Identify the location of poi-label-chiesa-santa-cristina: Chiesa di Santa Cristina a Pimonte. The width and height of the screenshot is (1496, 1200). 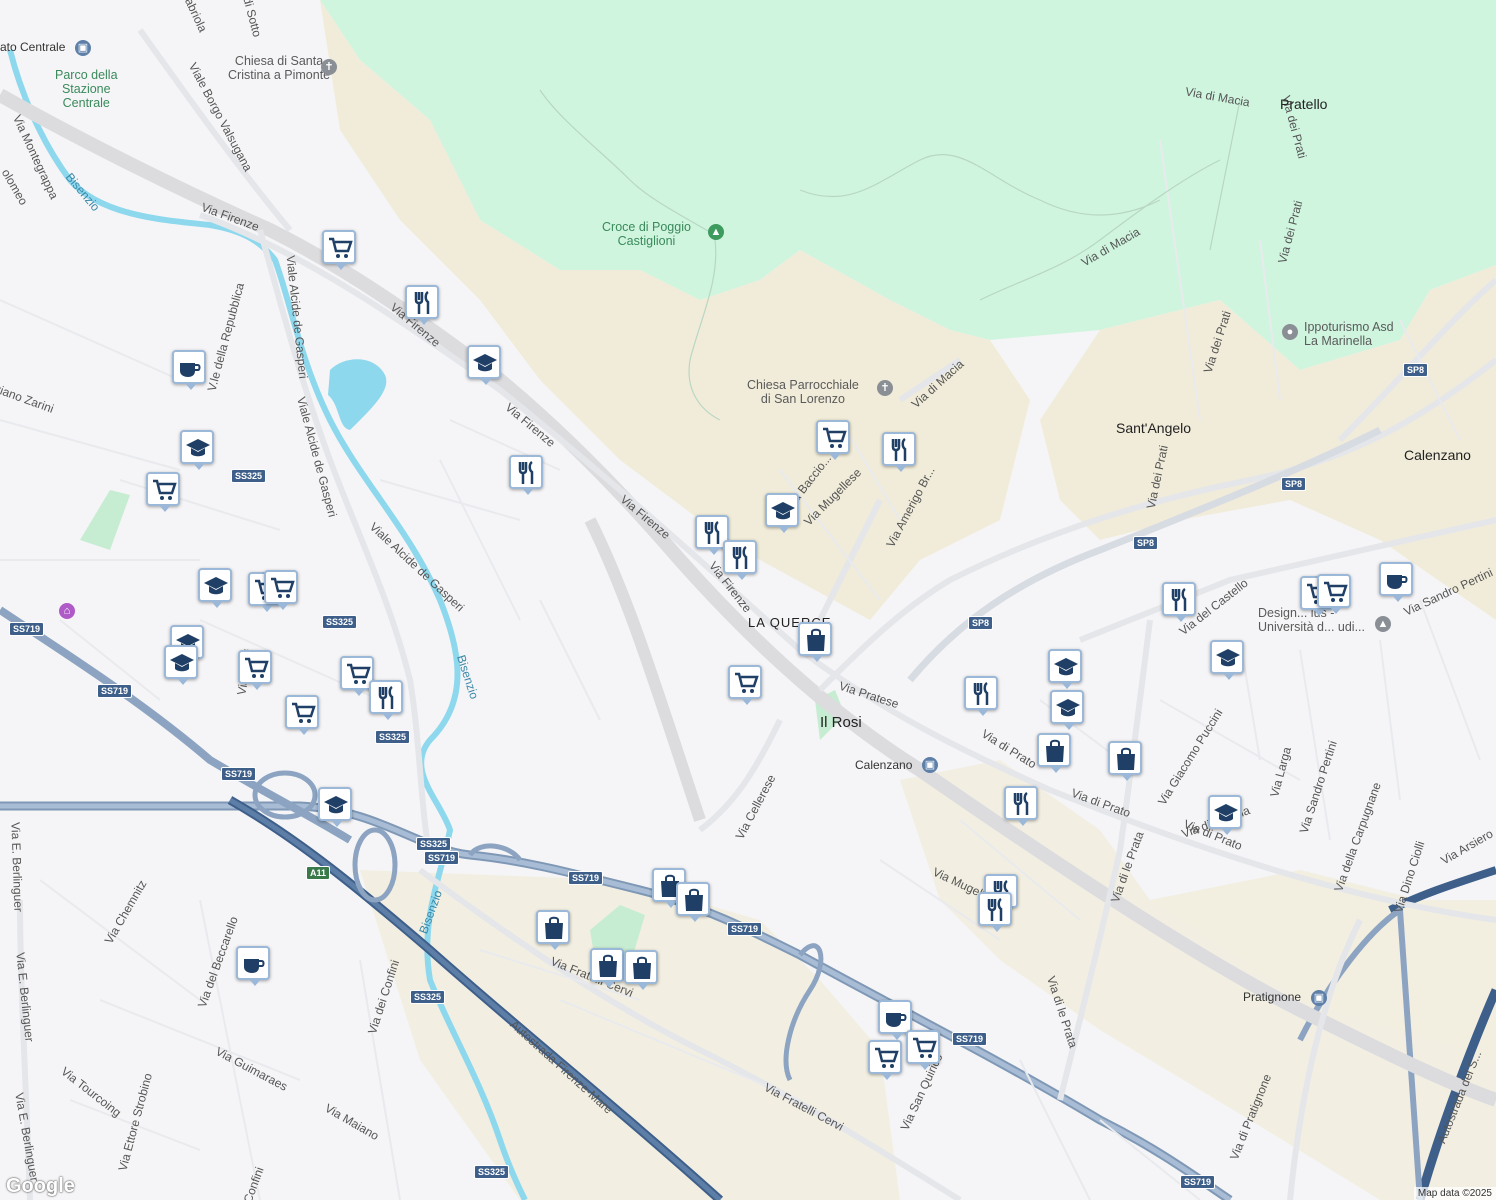
(279, 68).